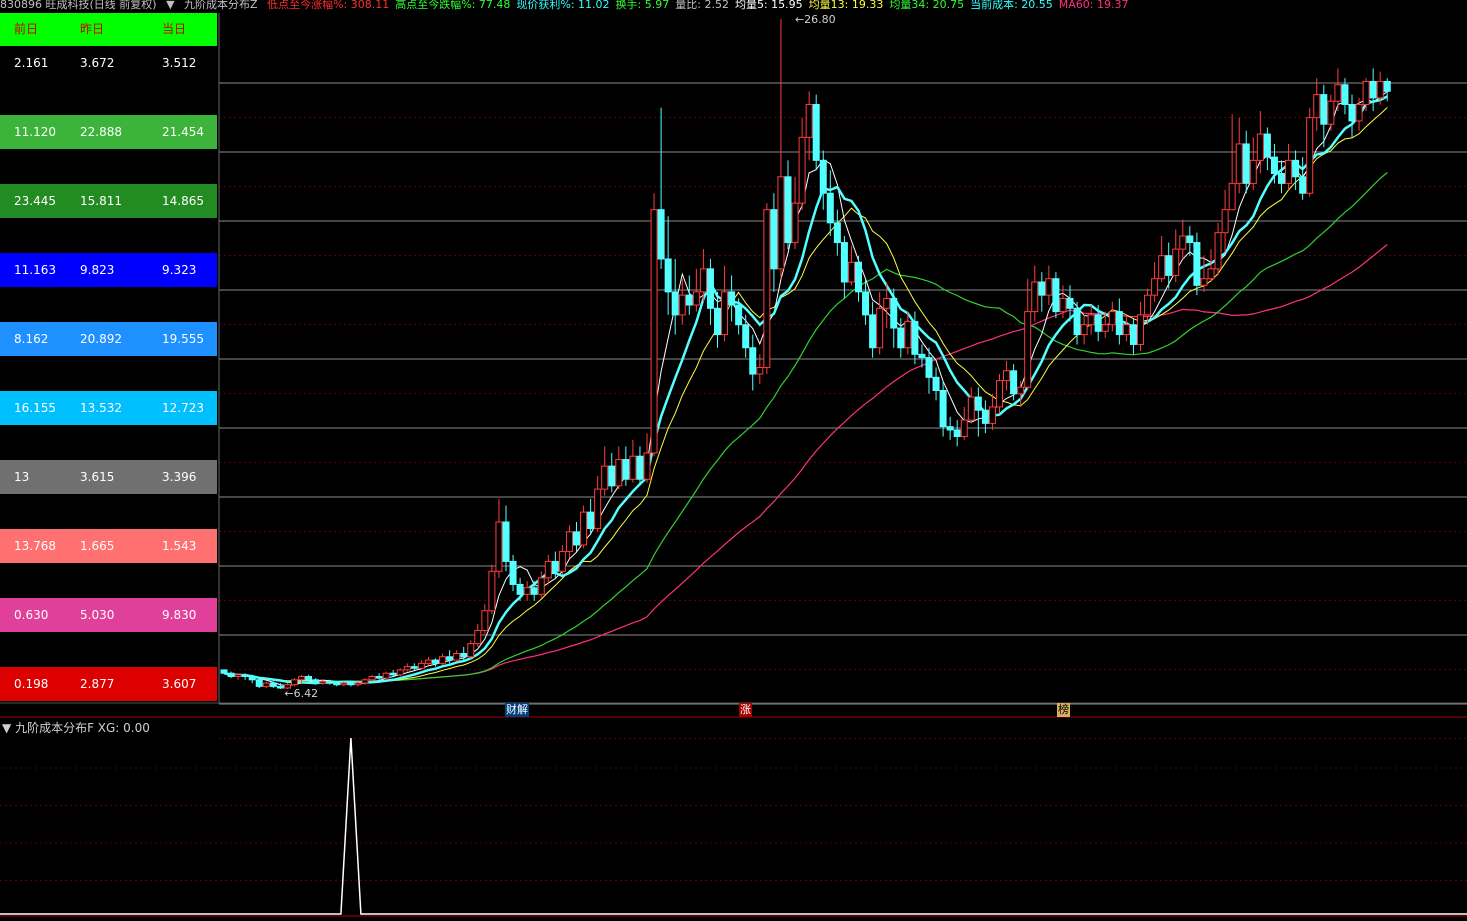 This screenshot has height=921, width=1467. I want to click on low-price-label: ←6.42, so click(301, 693).